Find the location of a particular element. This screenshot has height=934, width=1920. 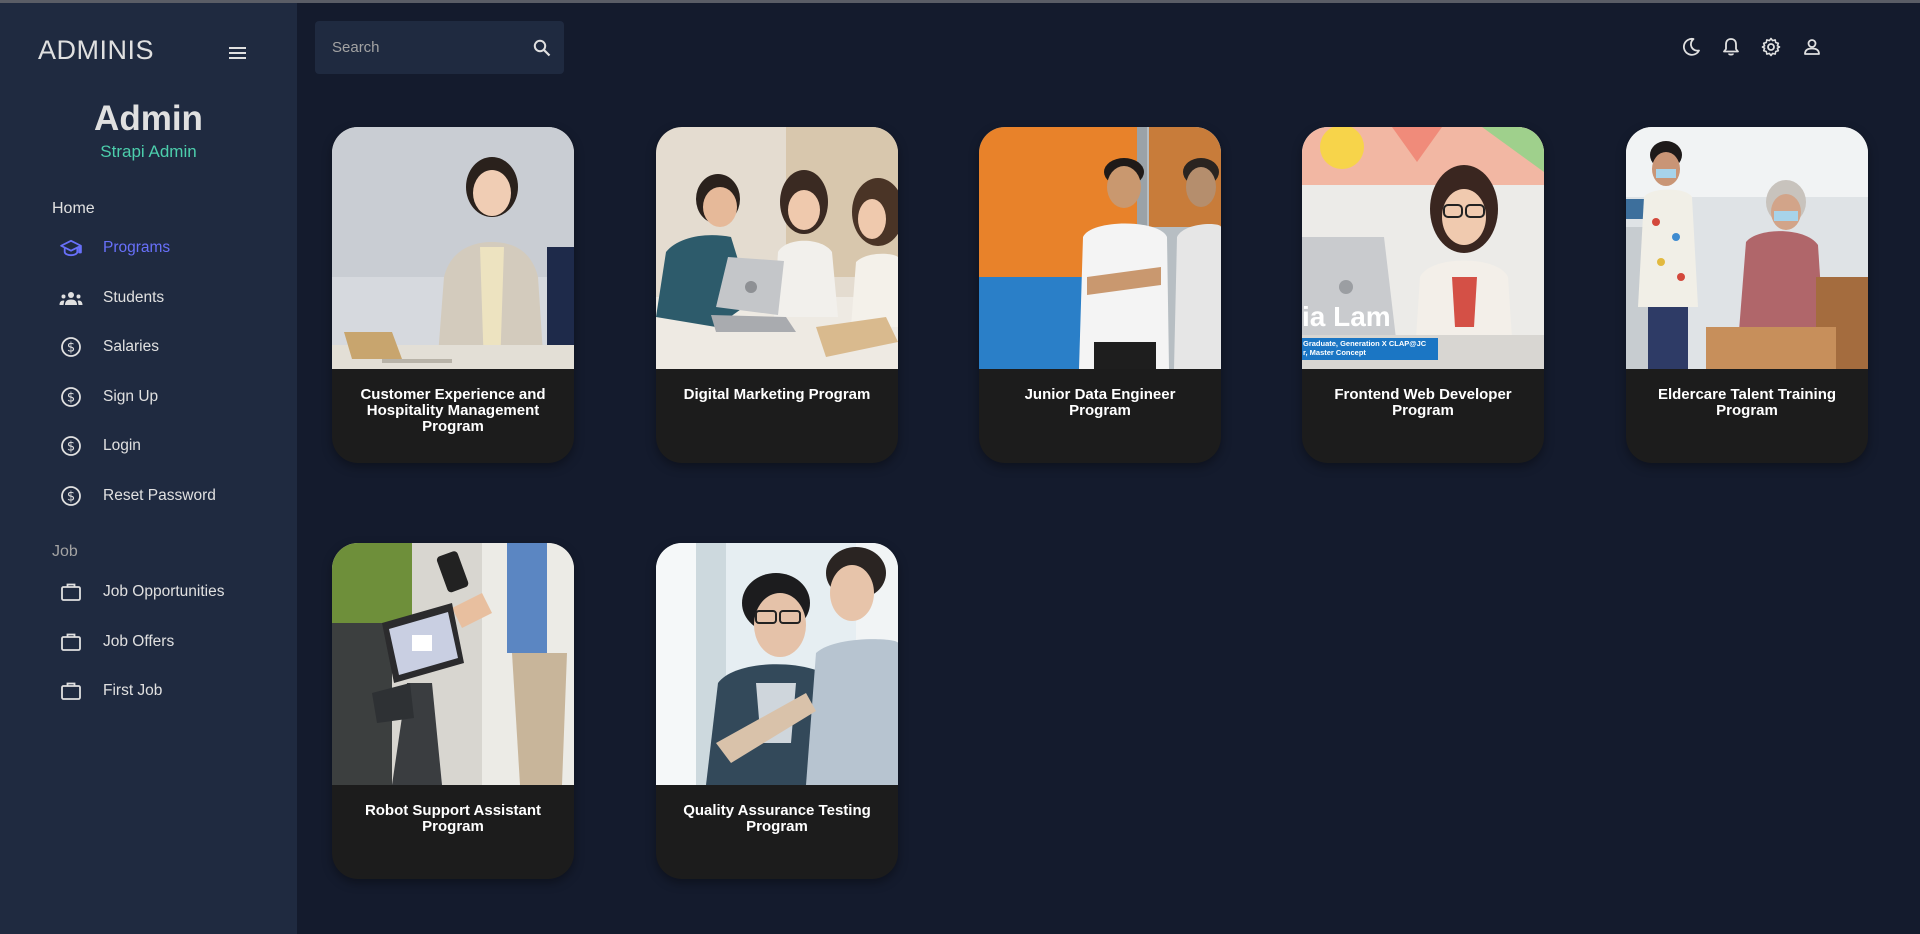

sidebar-item-label: Job Offers is located at coordinates (139, 641).